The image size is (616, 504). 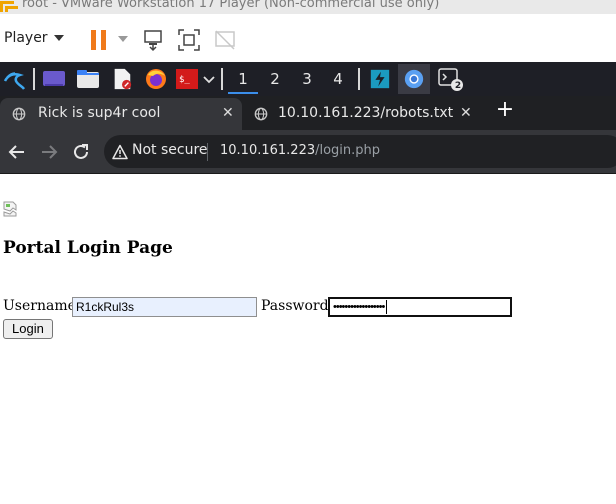 I want to click on tab-rick-is-sup4r-cool: Rick is sup4r cool ✕, so click(x=121, y=114).